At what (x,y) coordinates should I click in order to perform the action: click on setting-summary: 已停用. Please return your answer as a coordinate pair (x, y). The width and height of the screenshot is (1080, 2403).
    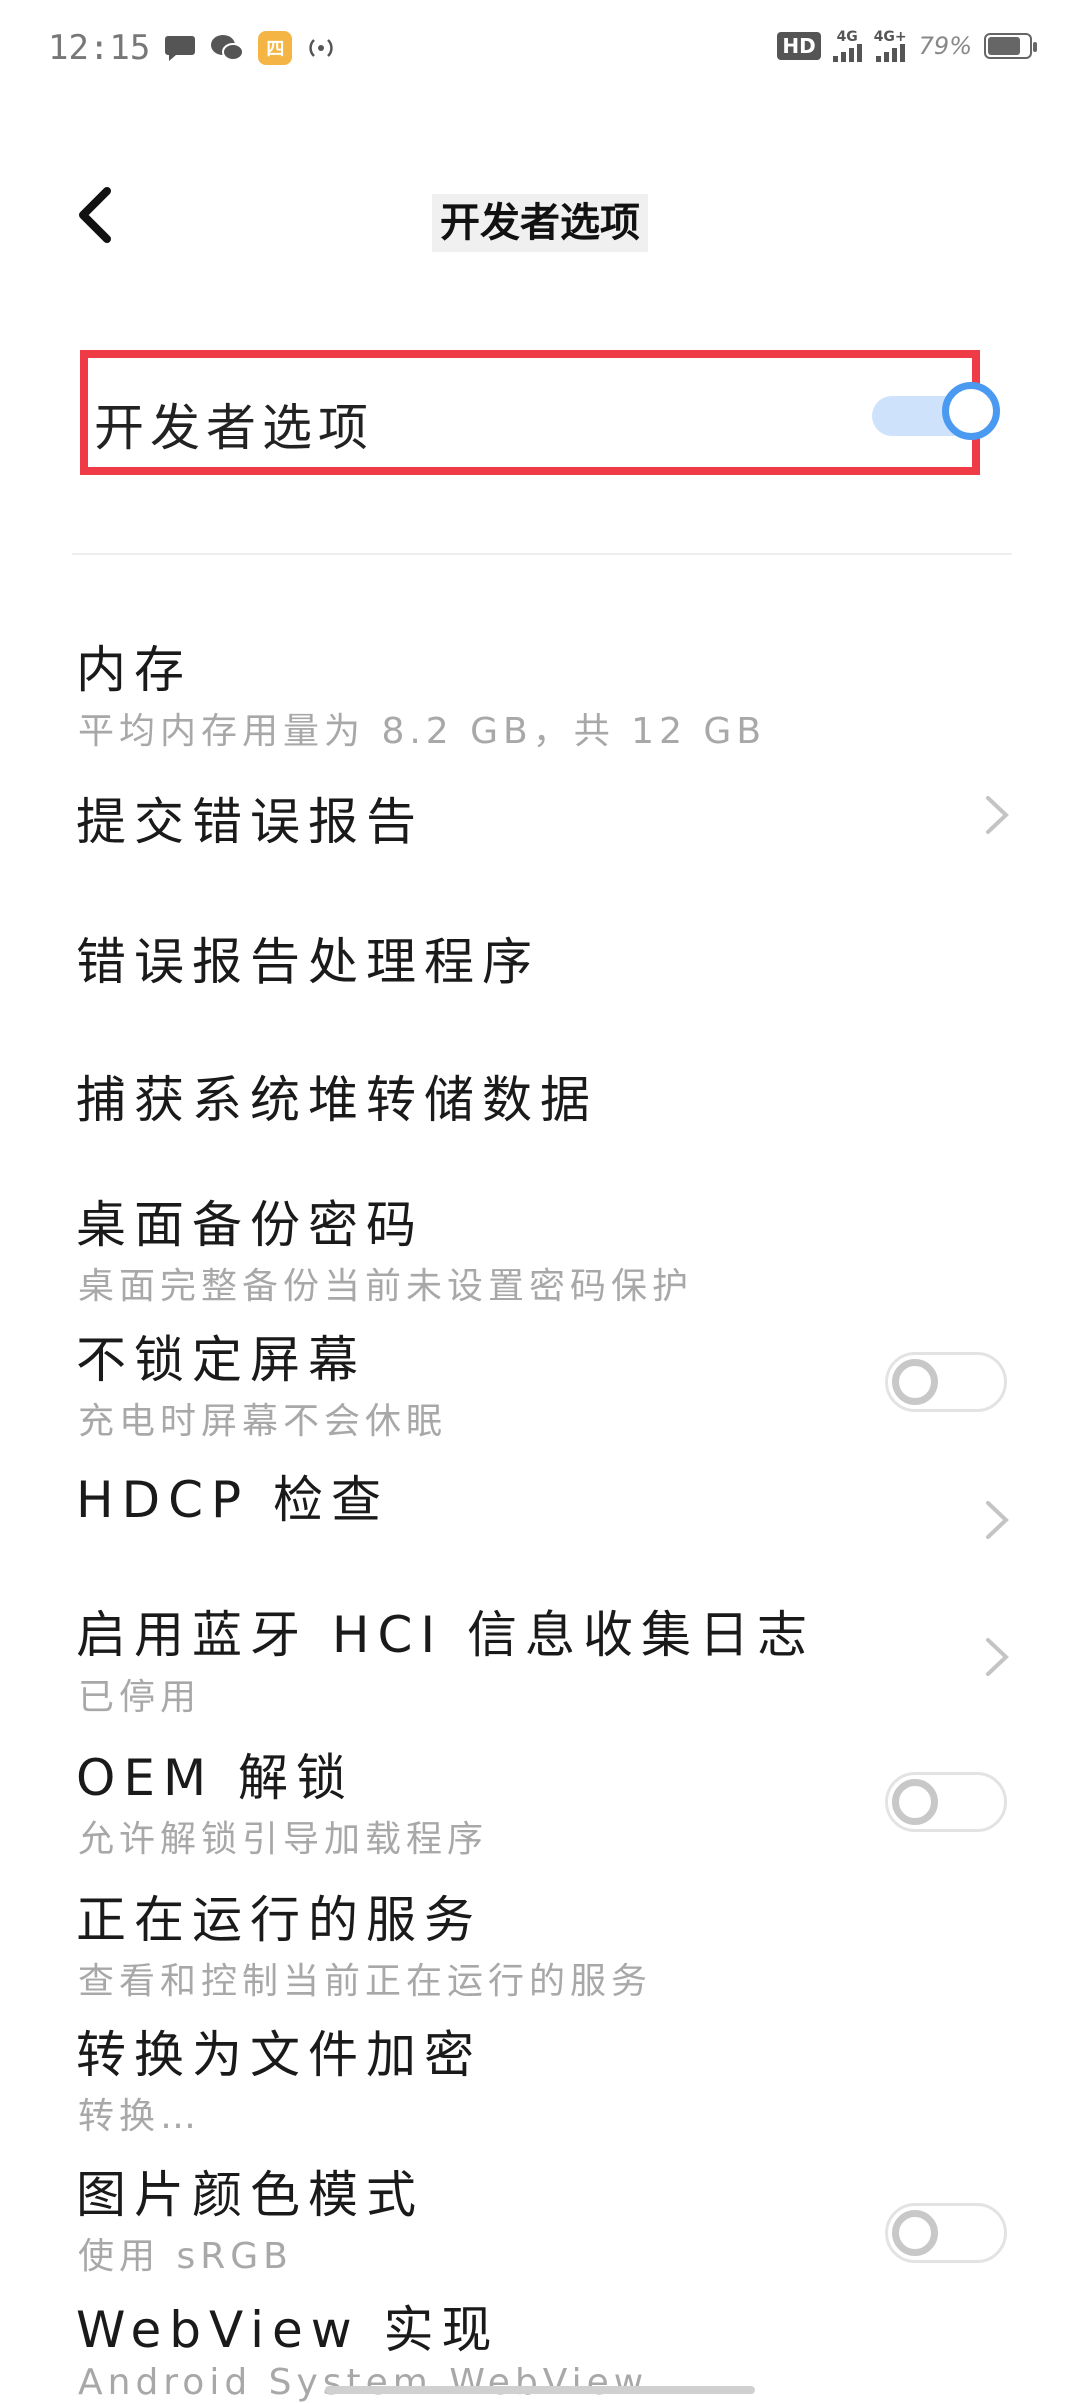
    Looking at the image, I should click on (140, 1697).